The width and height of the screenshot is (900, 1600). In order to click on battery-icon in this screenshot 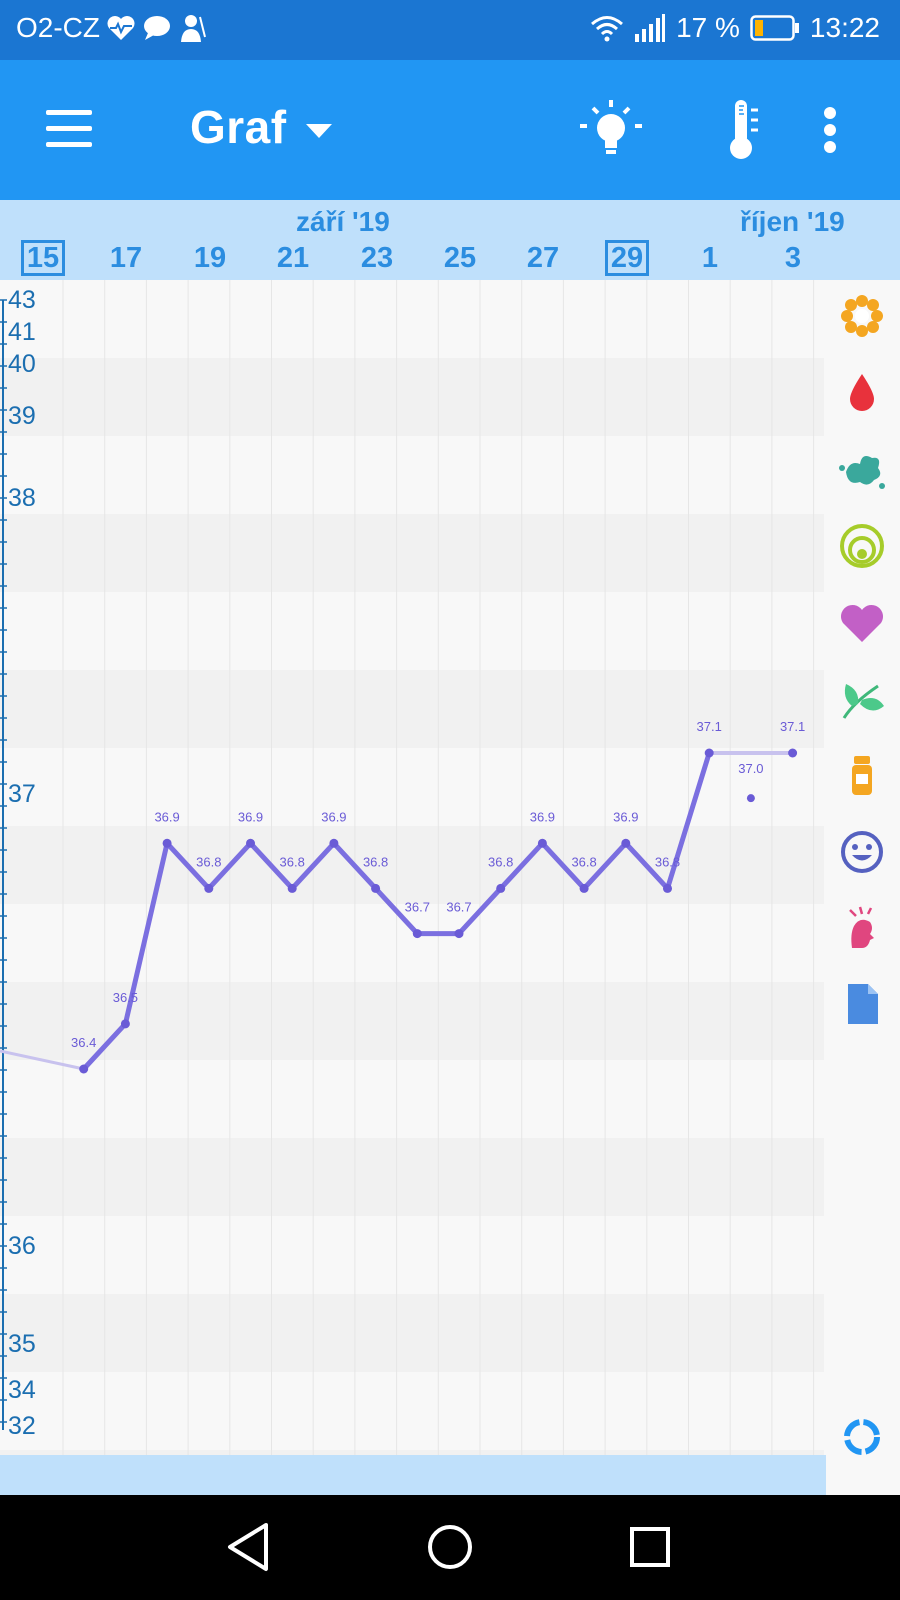, I will do `click(774, 28)`.